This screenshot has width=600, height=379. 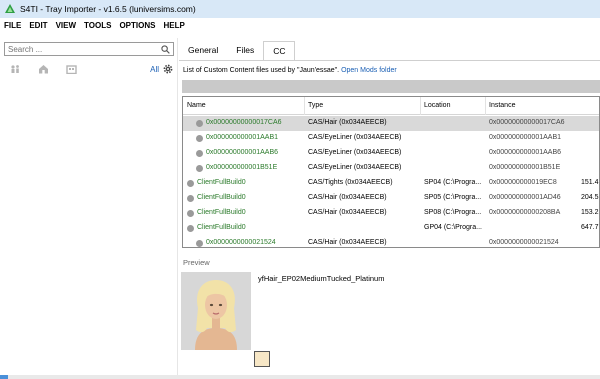 I want to click on preview-item-name: yfHair_EP02MediumTucked_Platinum, so click(x=321, y=278).